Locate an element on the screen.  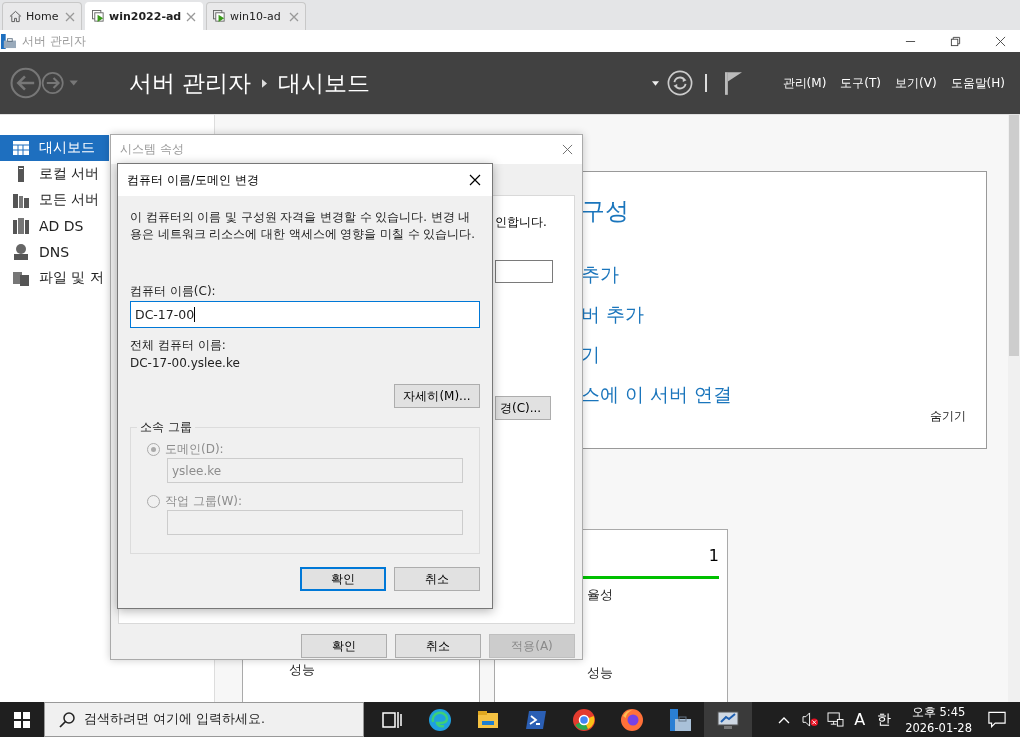
sidebar-item: 대시보드 is located at coordinates (54, 148).